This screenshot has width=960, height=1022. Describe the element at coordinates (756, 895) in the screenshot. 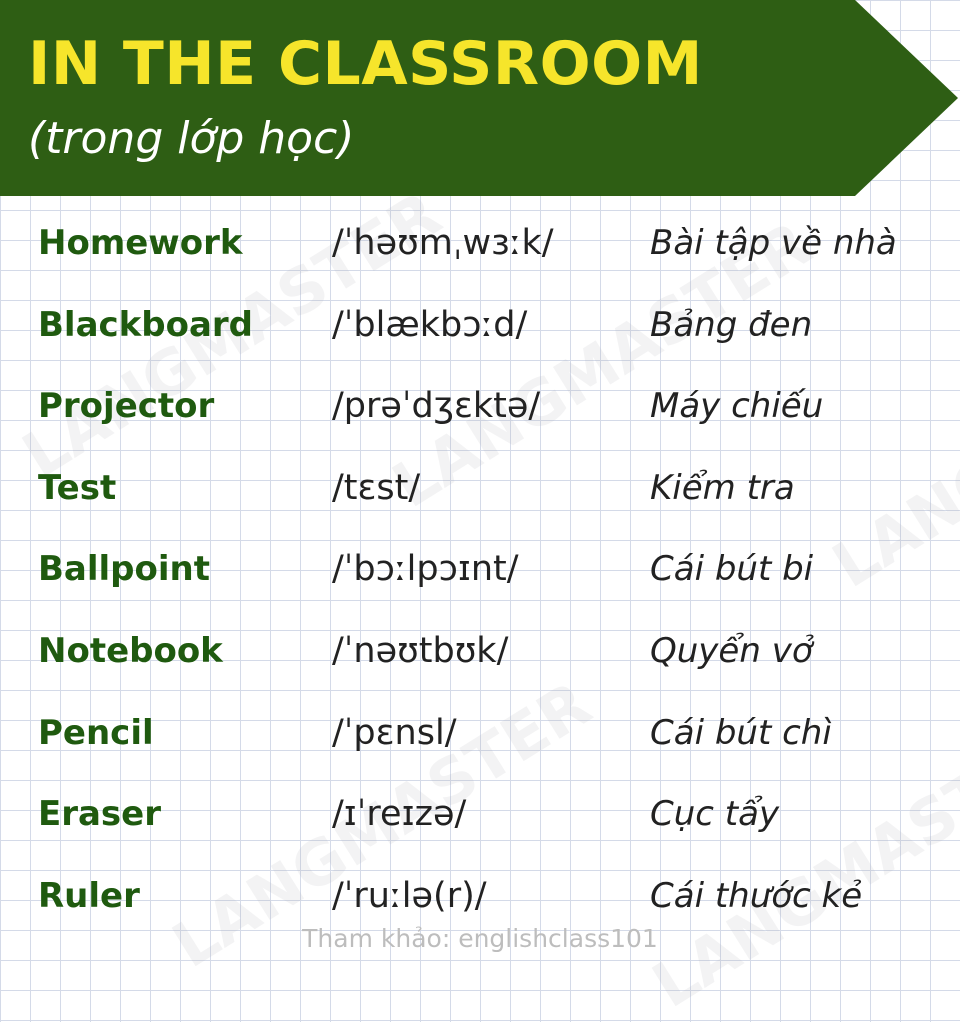

I see `vocab-meaning: Cái thước kẻ` at that location.